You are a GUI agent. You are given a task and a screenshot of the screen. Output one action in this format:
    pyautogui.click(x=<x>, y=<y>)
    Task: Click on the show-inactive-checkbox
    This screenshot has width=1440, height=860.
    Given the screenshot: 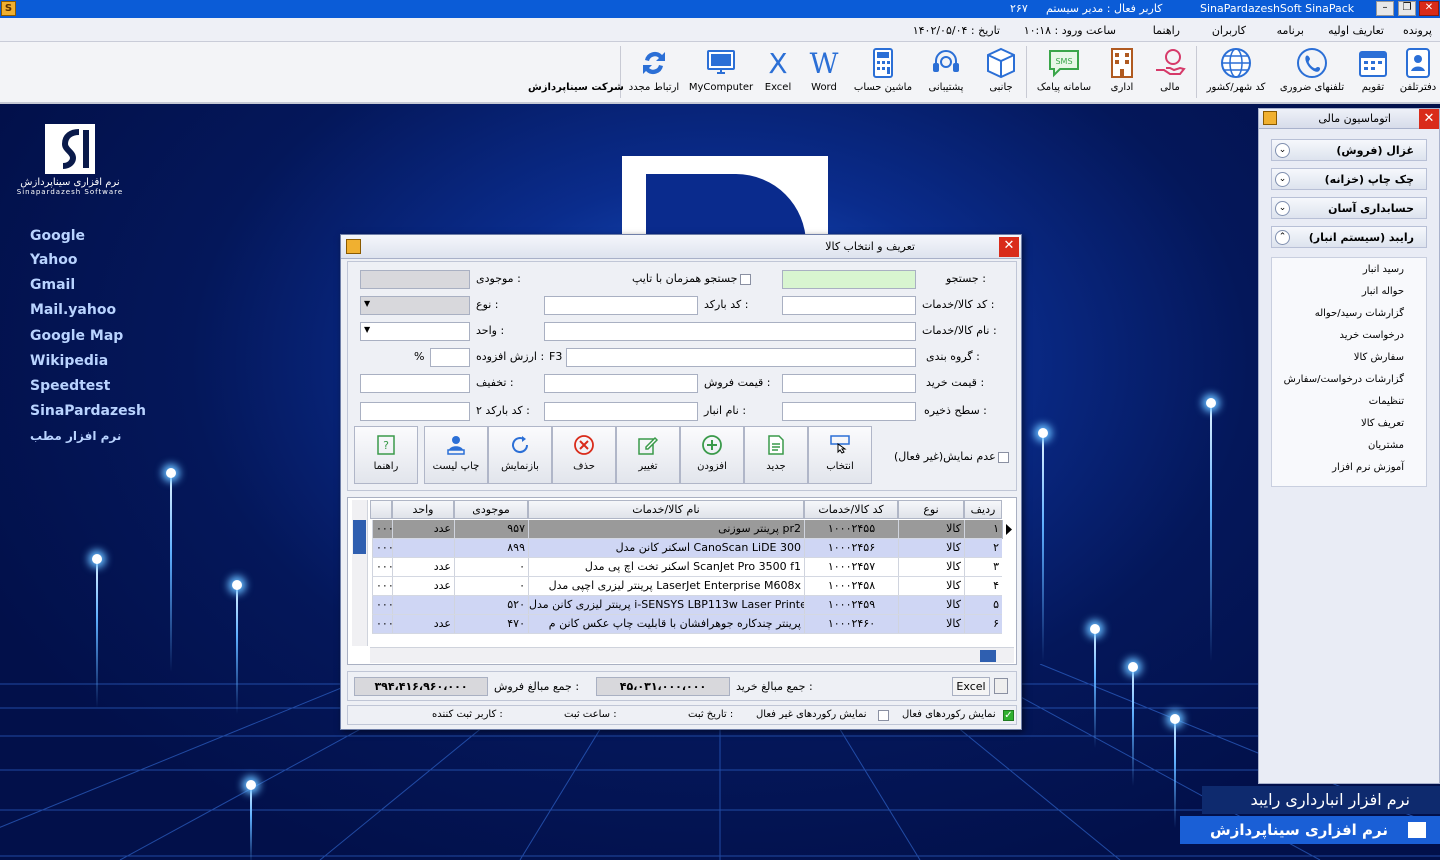 What is the action you would take?
    pyautogui.click(x=883, y=715)
    